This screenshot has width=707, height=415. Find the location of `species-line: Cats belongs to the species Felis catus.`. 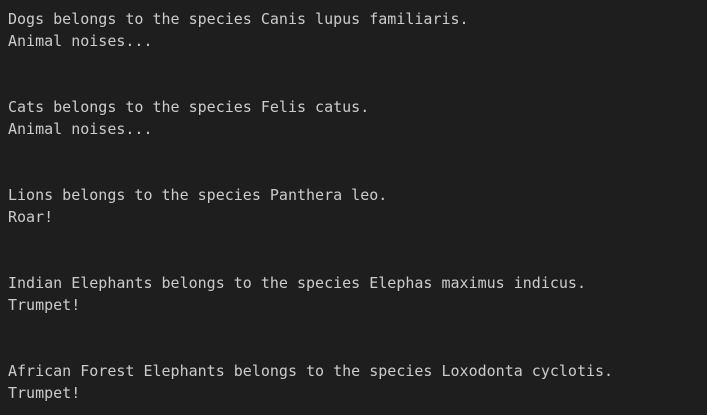

species-line: Cats belongs to the species Felis catus. is located at coordinates (189, 107).